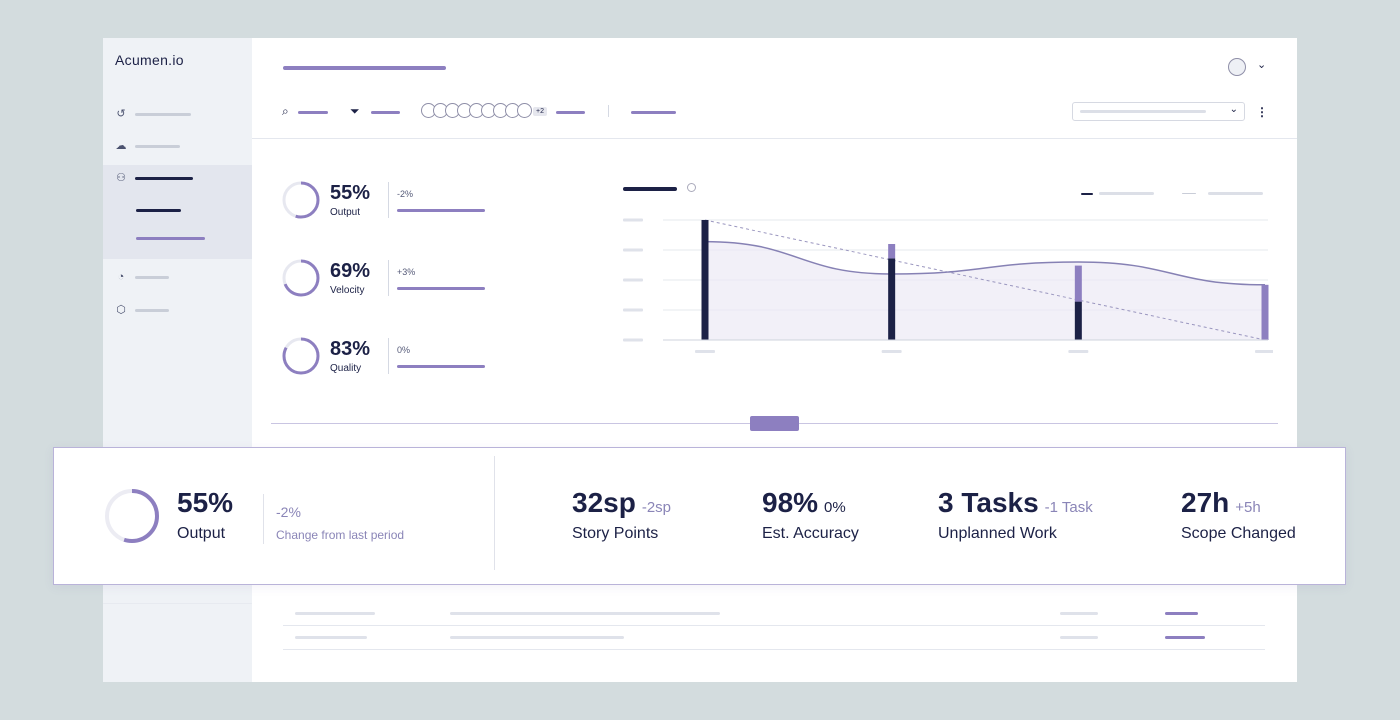 The width and height of the screenshot is (1400, 720). What do you see at coordinates (355, 111) in the screenshot?
I see `filter-icon: ⏷` at bounding box center [355, 111].